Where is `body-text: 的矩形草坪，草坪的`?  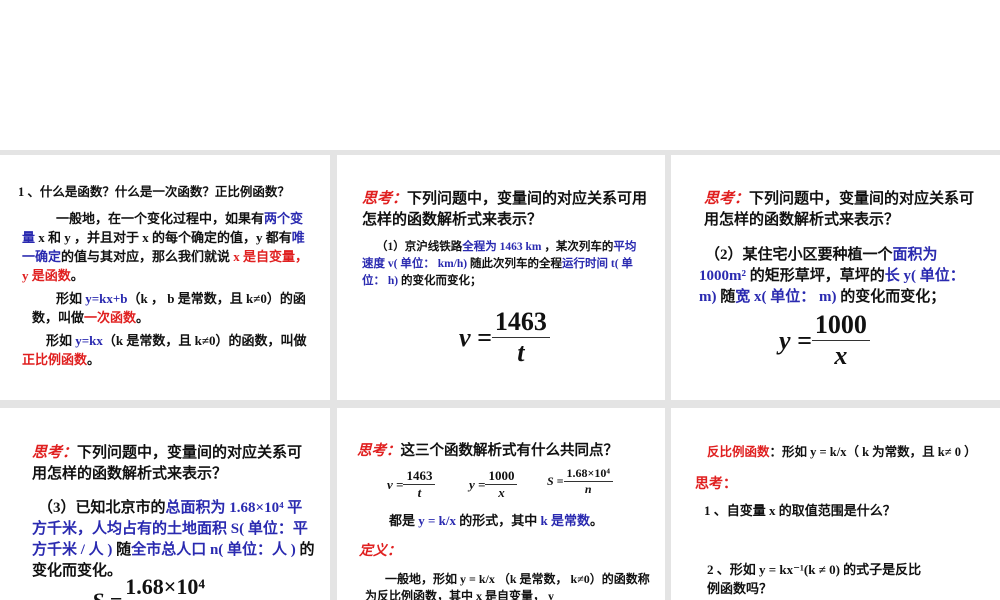 body-text: 的矩形草坪，草坪的 is located at coordinates (815, 276).